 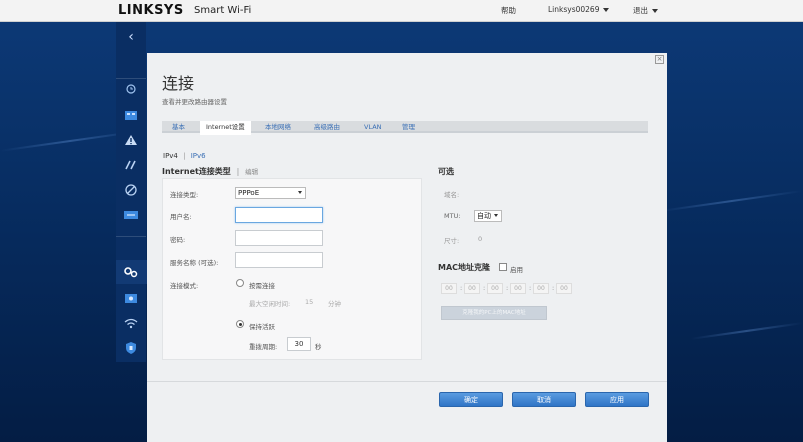 What do you see at coordinates (446, 171) in the screenshot?
I see `optional-title: 可选` at bounding box center [446, 171].